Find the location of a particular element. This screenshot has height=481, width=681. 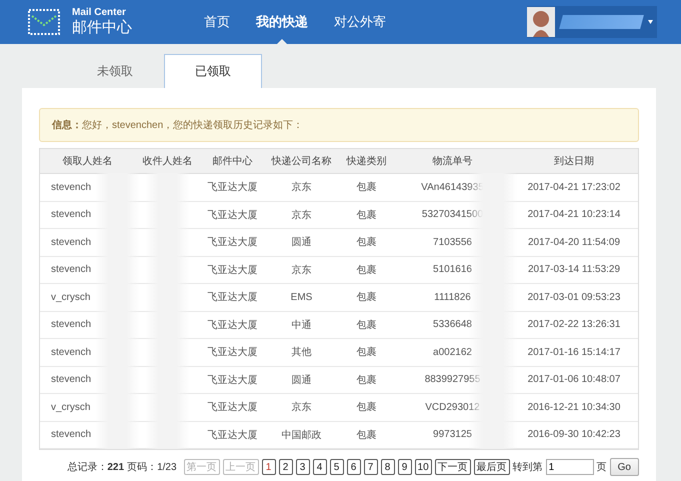

page-button: 7 is located at coordinates (371, 467).